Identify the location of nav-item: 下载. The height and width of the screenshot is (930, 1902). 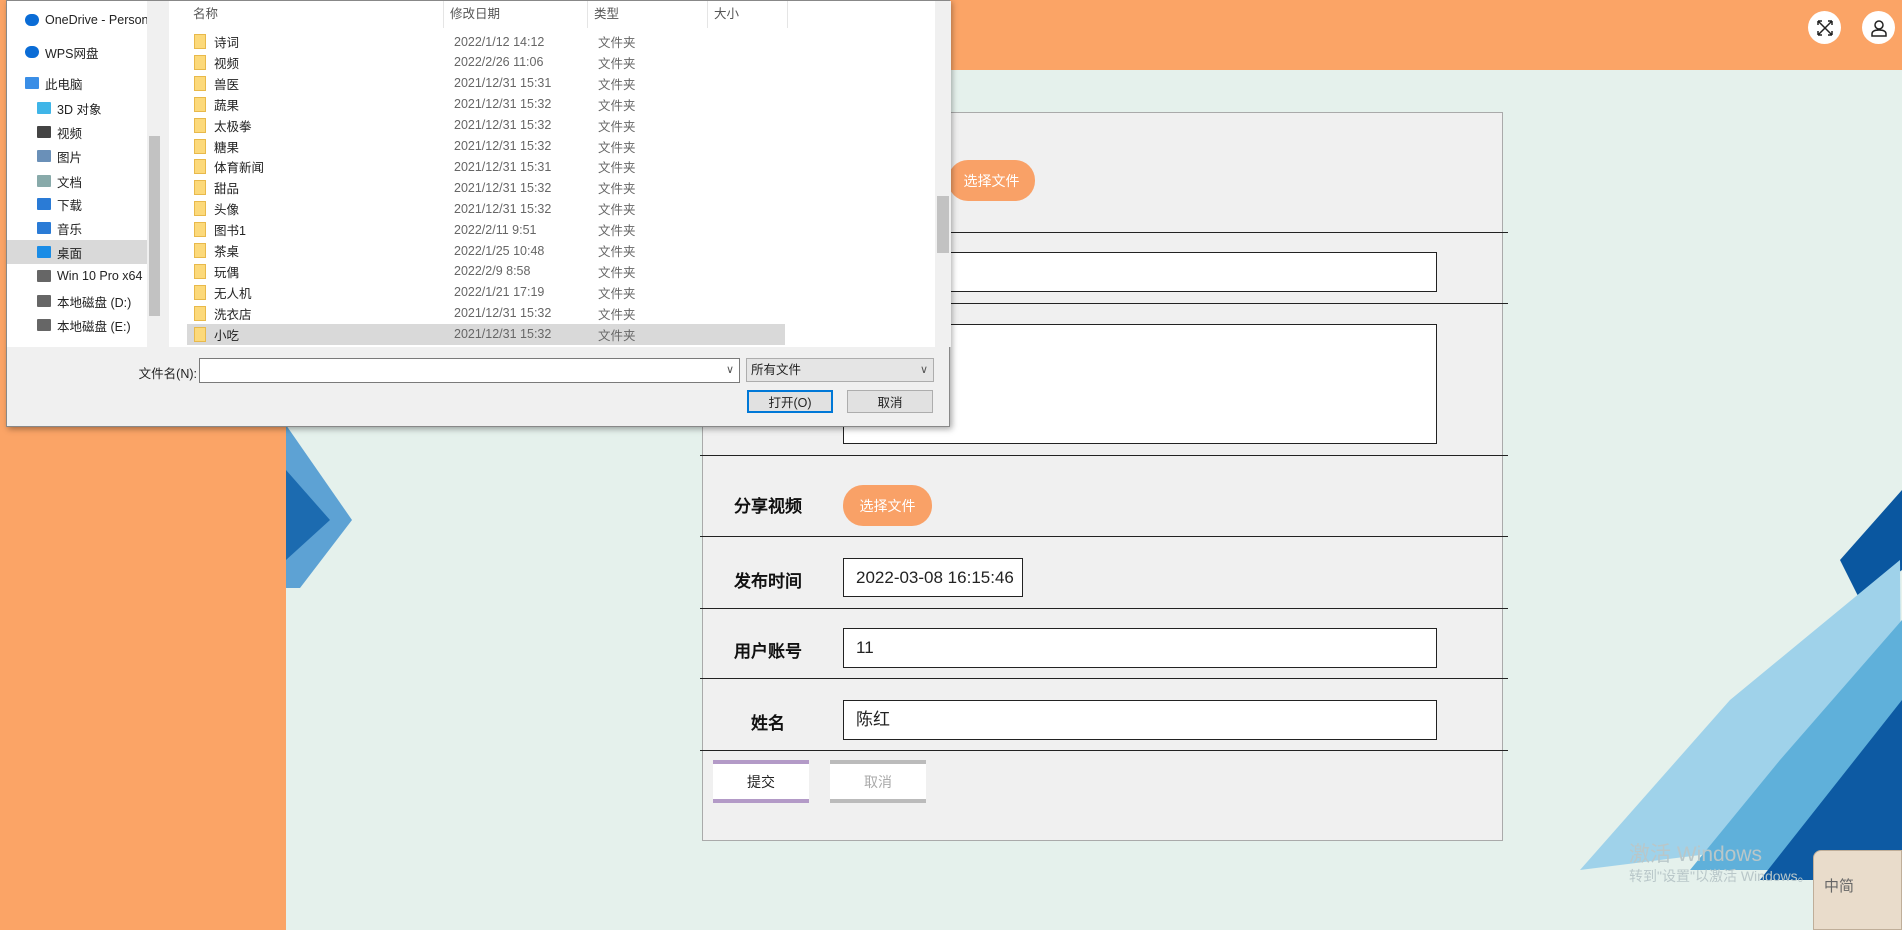
(77, 204).